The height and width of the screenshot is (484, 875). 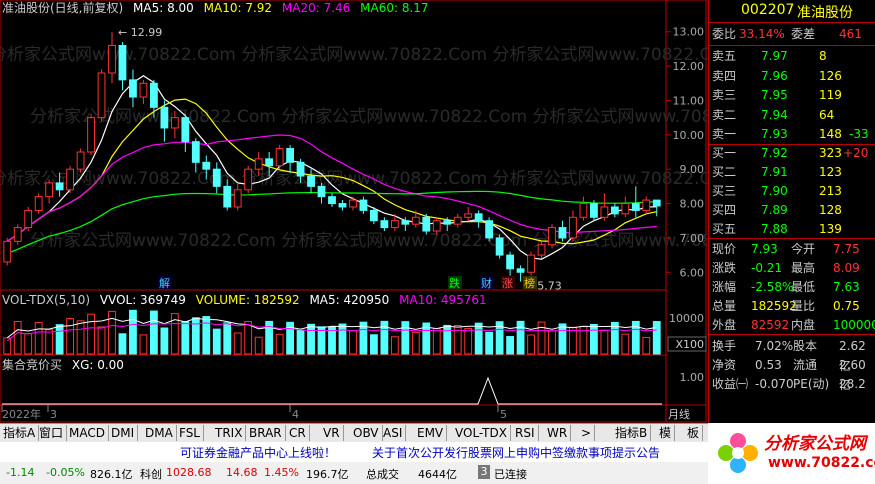 I want to click on vol-ma5: MA5: 420950, so click(x=349, y=300).